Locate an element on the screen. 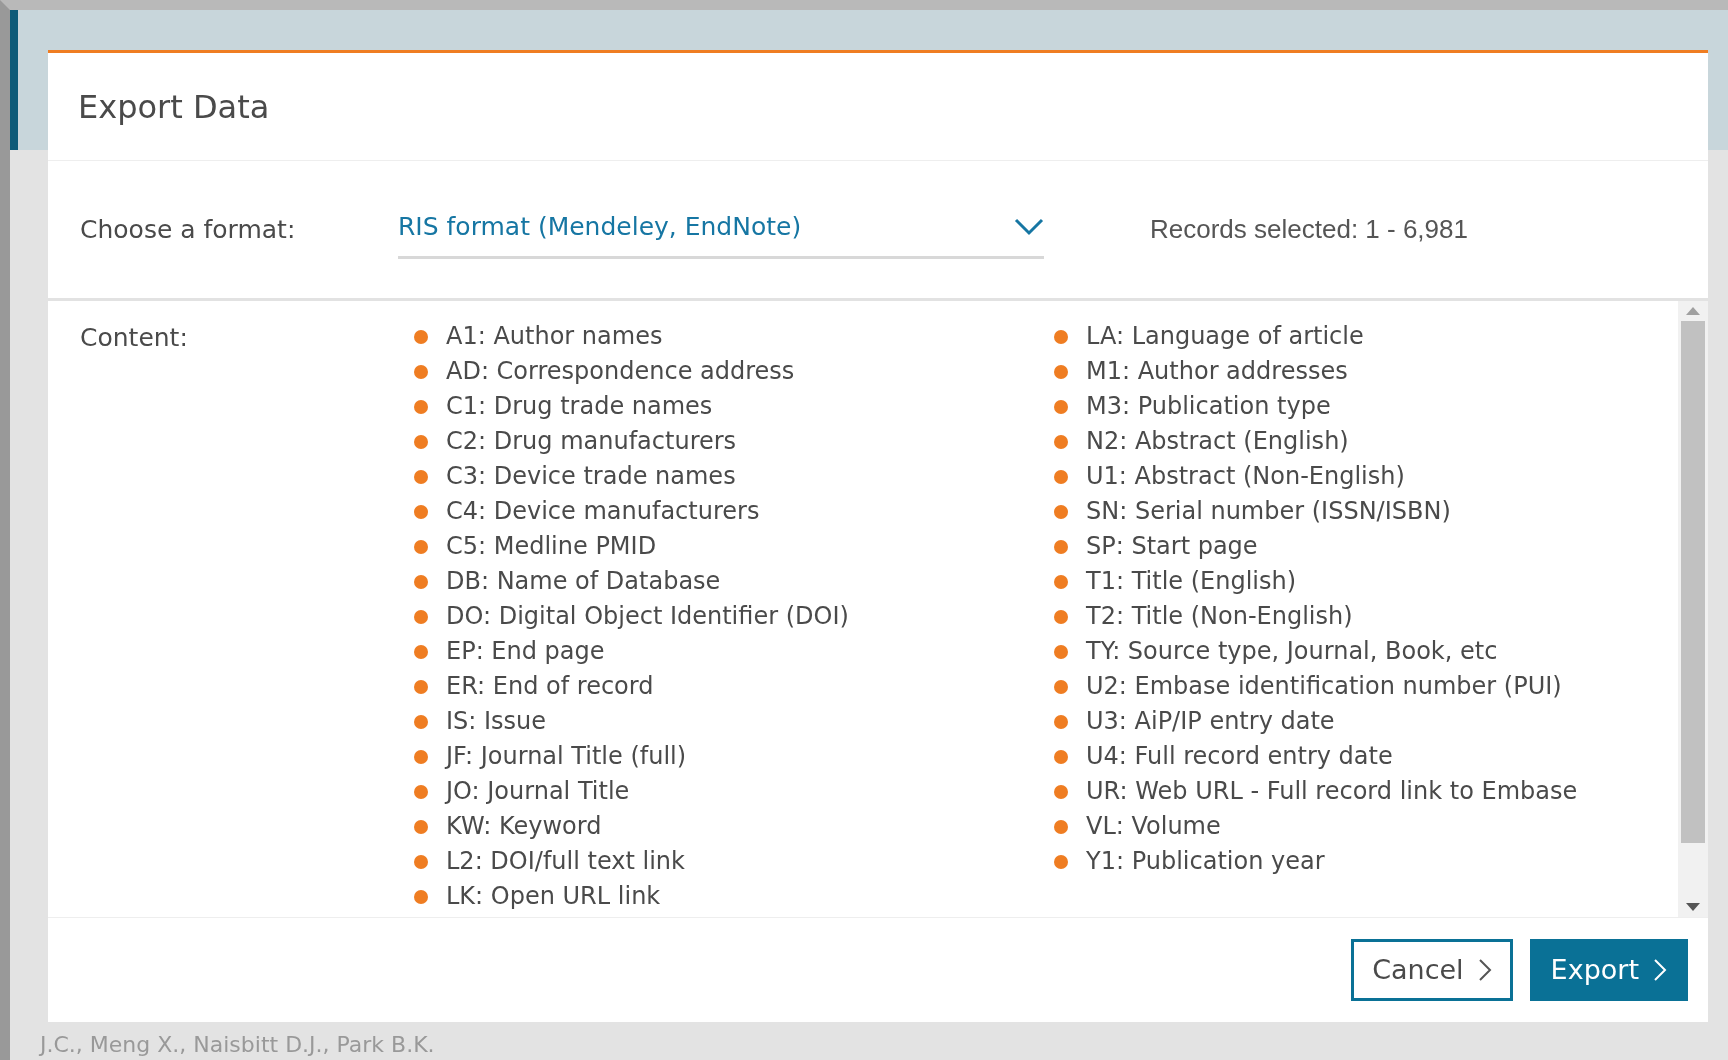 The width and height of the screenshot is (1728, 1060). format-value: RIS format (Mendeley, EndNote) is located at coordinates (600, 227).